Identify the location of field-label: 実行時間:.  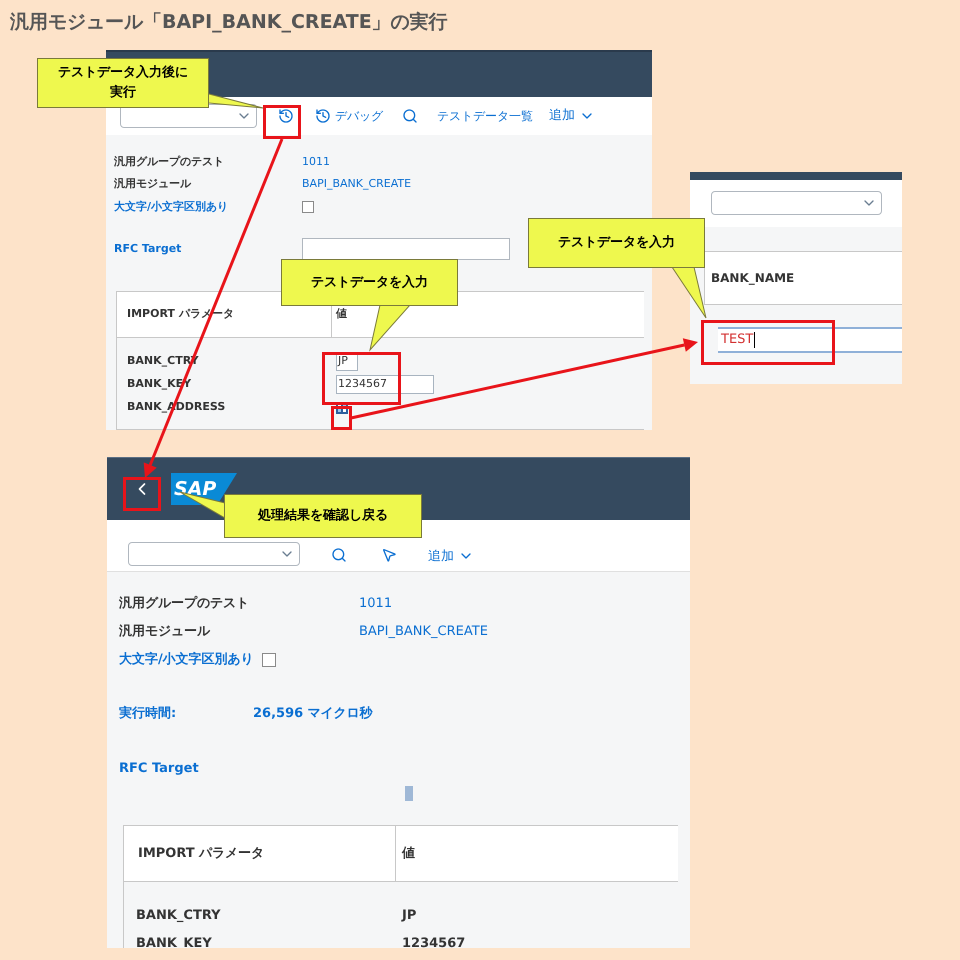
(148, 714).